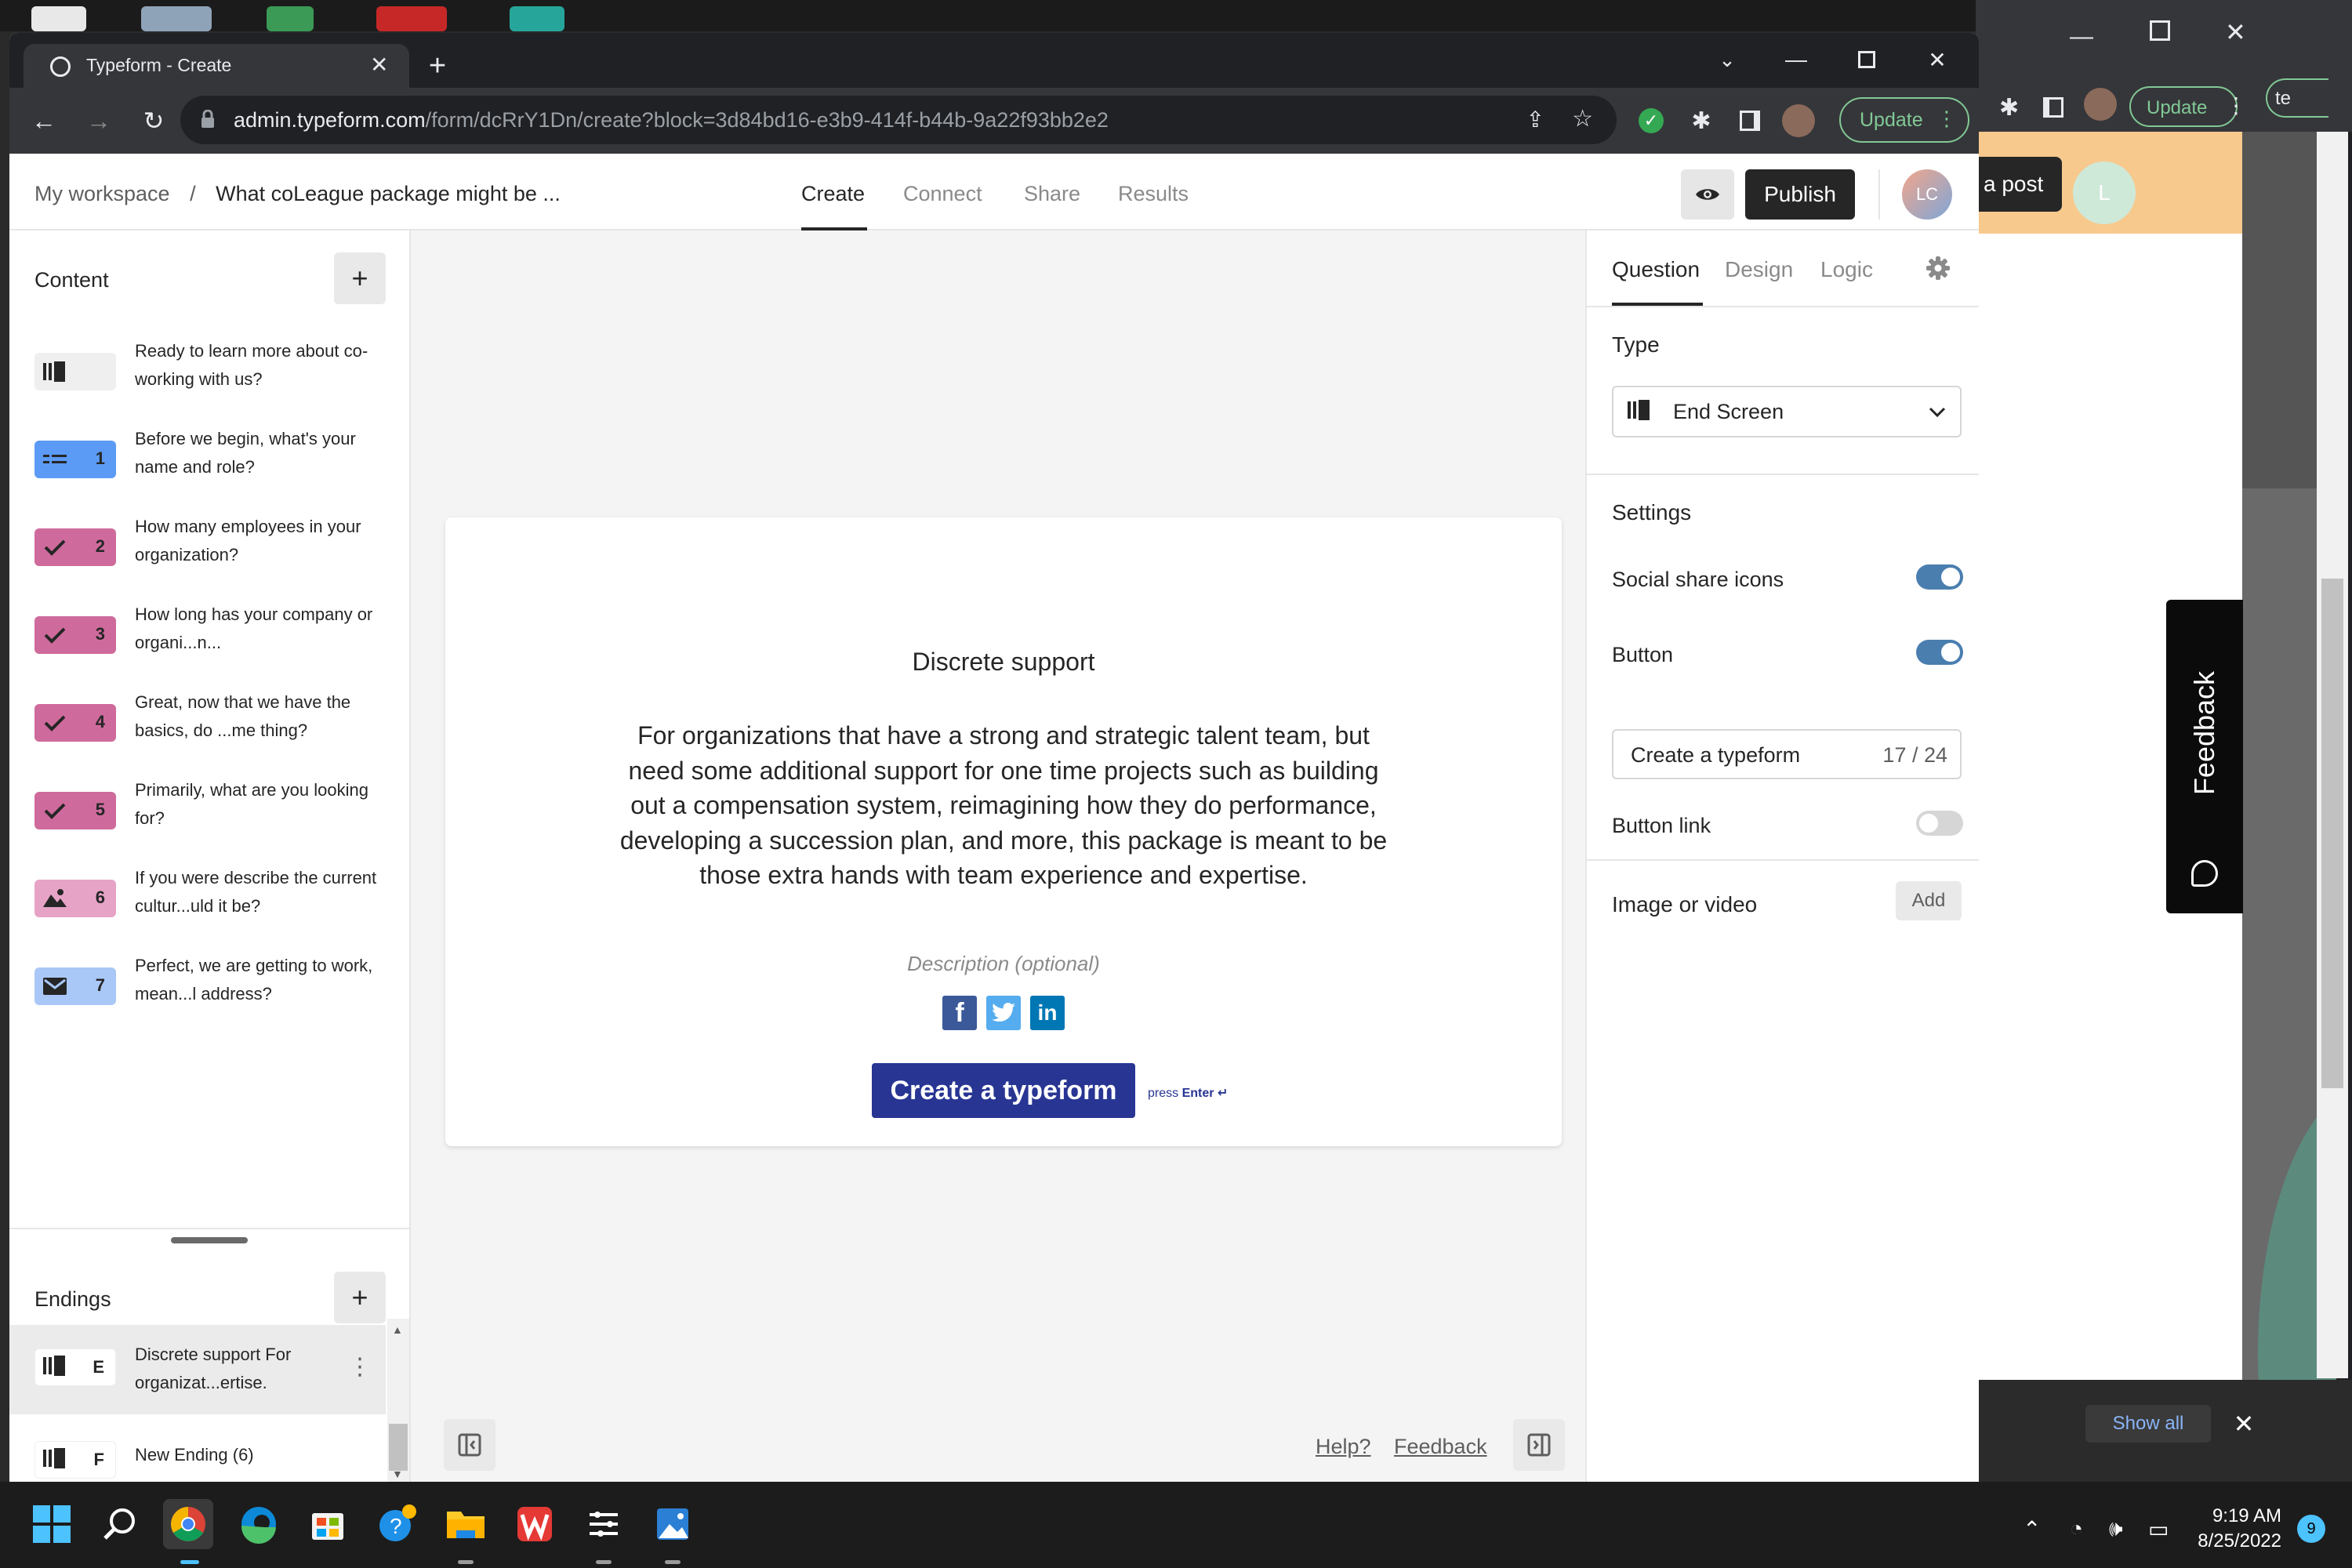 This screenshot has height=1568, width=2352. Describe the element at coordinates (1003, 662) in the screenshot. I see `end-screen-title: Discrete support` at that location.